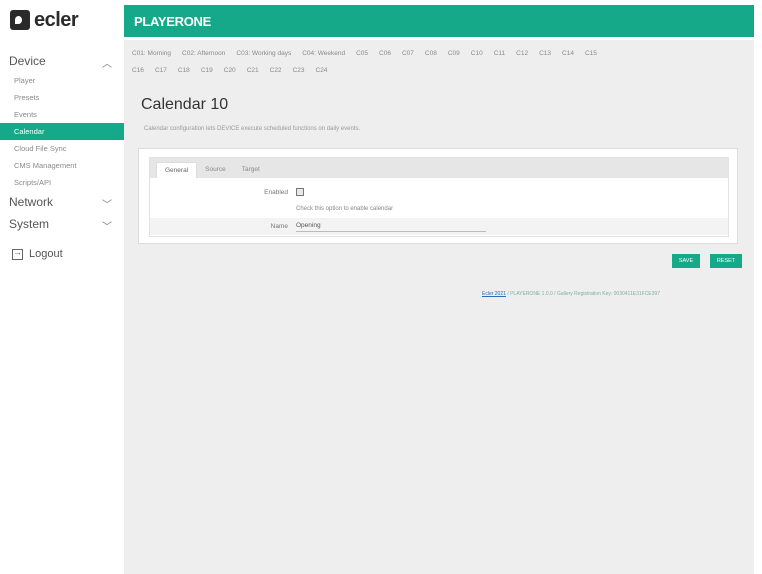  Describe the element at coordinates (62, 224) in the screenshot. I see `sidebar-section-system: System ﹀` at that location.